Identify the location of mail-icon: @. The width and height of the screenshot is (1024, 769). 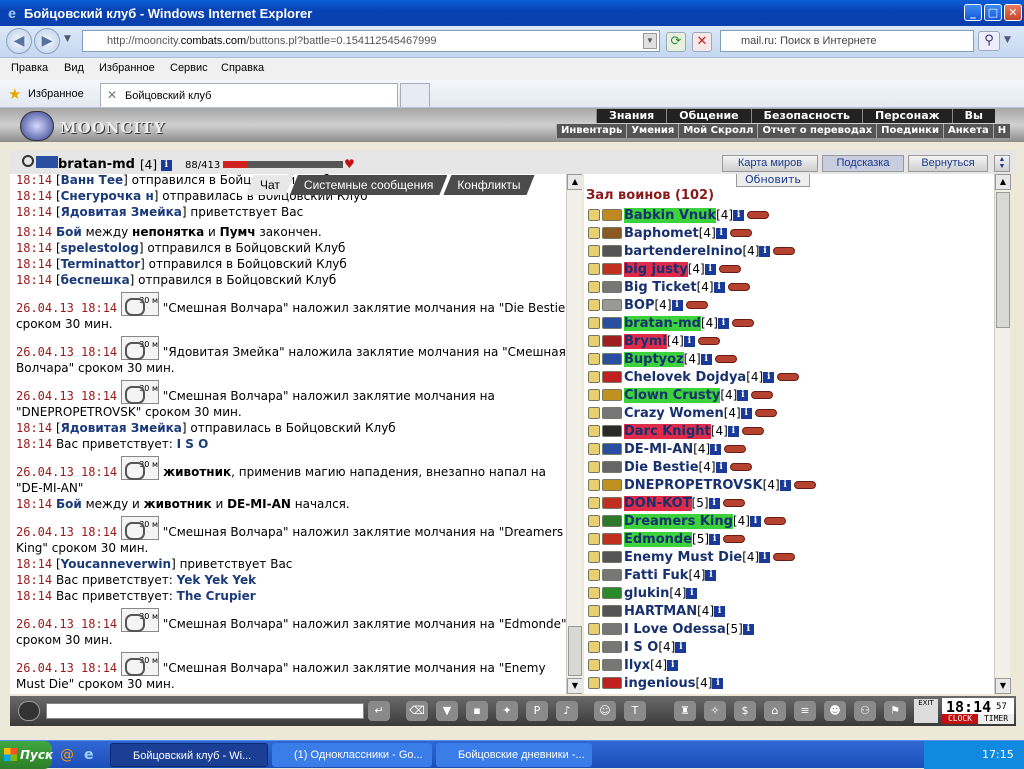
(67, 755).